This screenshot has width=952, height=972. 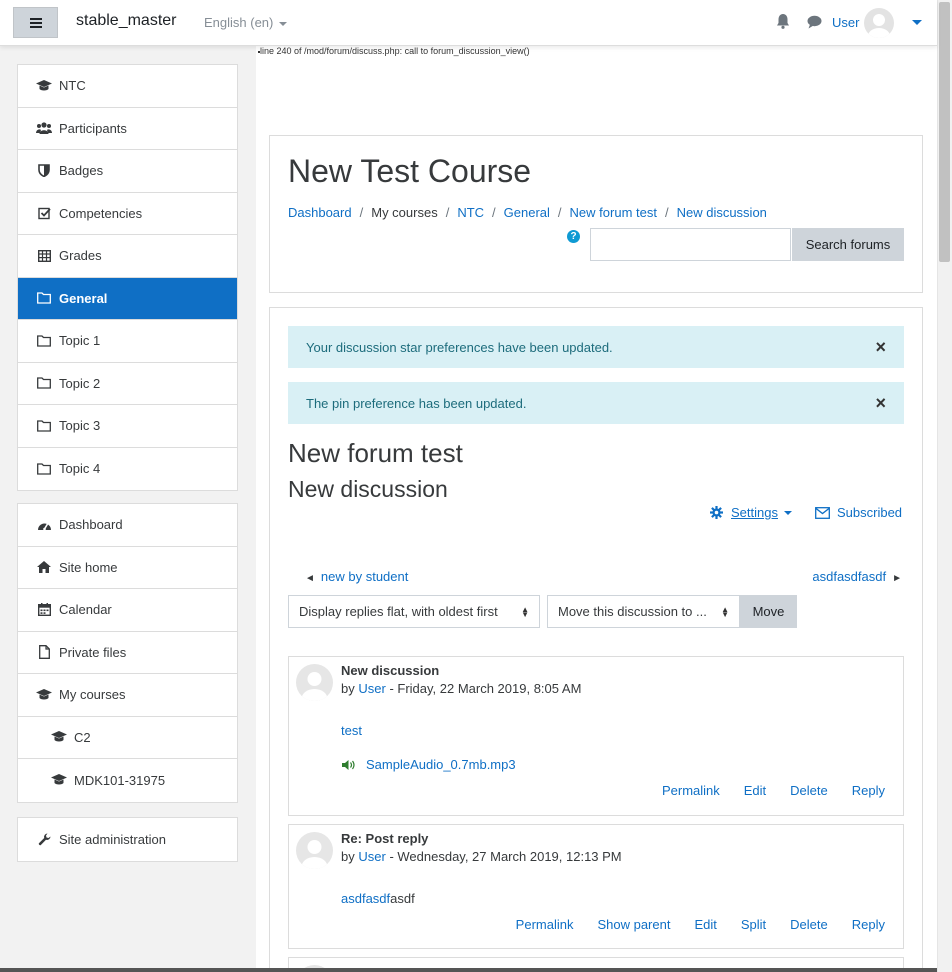 What do you see at coordinates (470, 212) in the screenshot?
I see `breadcrumb-ntc: NTC` at bounding box center [470, 212].